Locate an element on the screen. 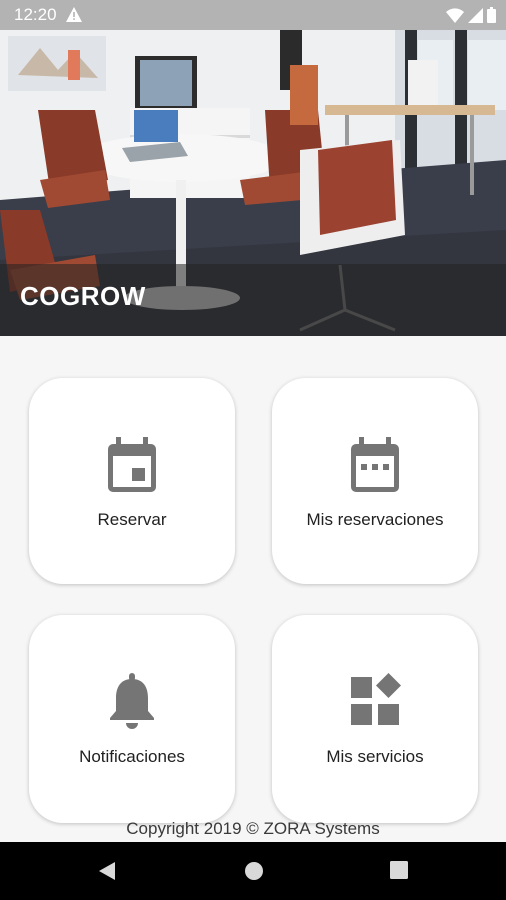 This screenshot has height=900, width=506. notificaciones-button: Notificaciones is located at coordinates (132, 719).